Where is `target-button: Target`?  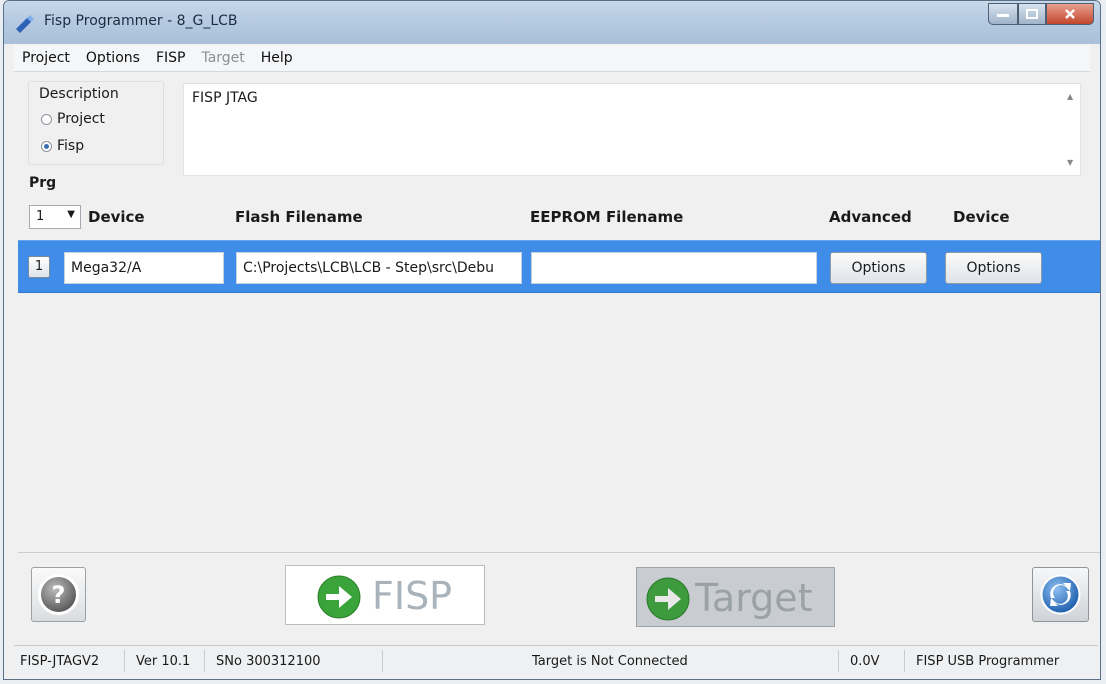
target-button: Target is located at coordinates (735, 597).